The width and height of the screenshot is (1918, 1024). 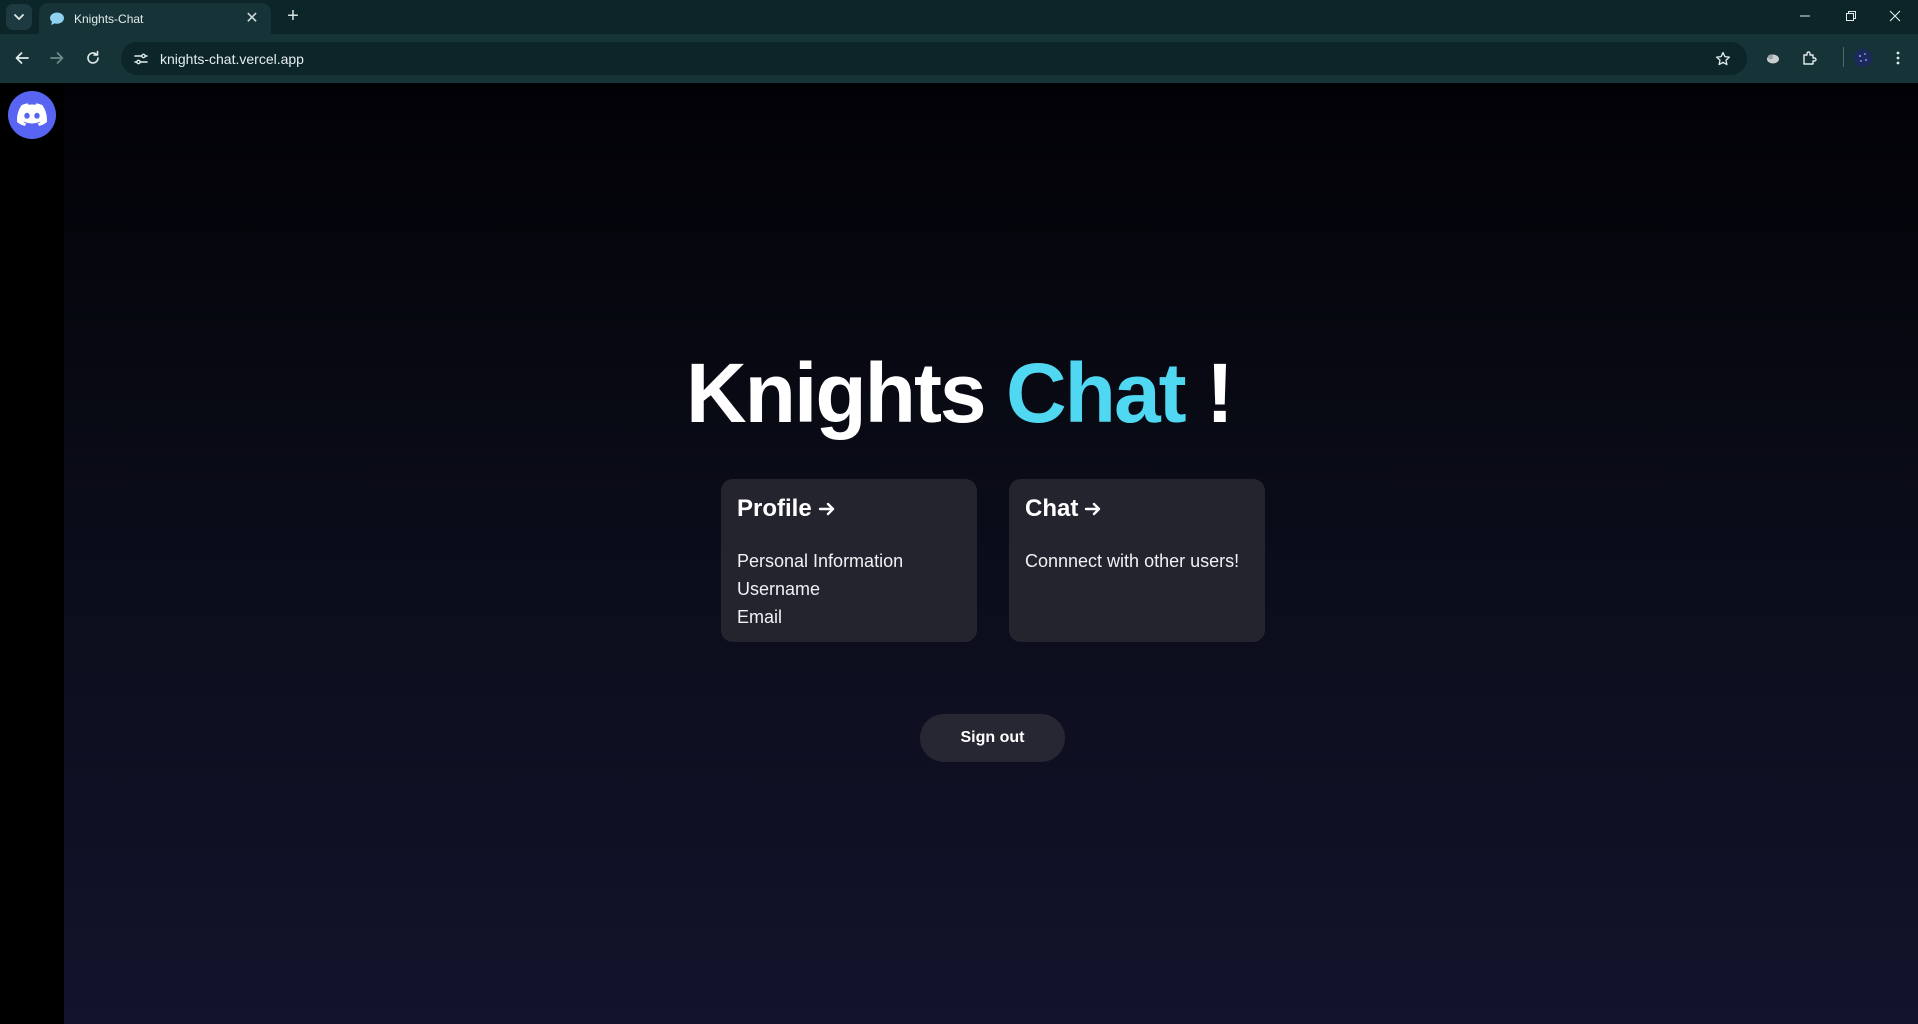 I want to click on minimize-icon, so click(x=1805, y=16).